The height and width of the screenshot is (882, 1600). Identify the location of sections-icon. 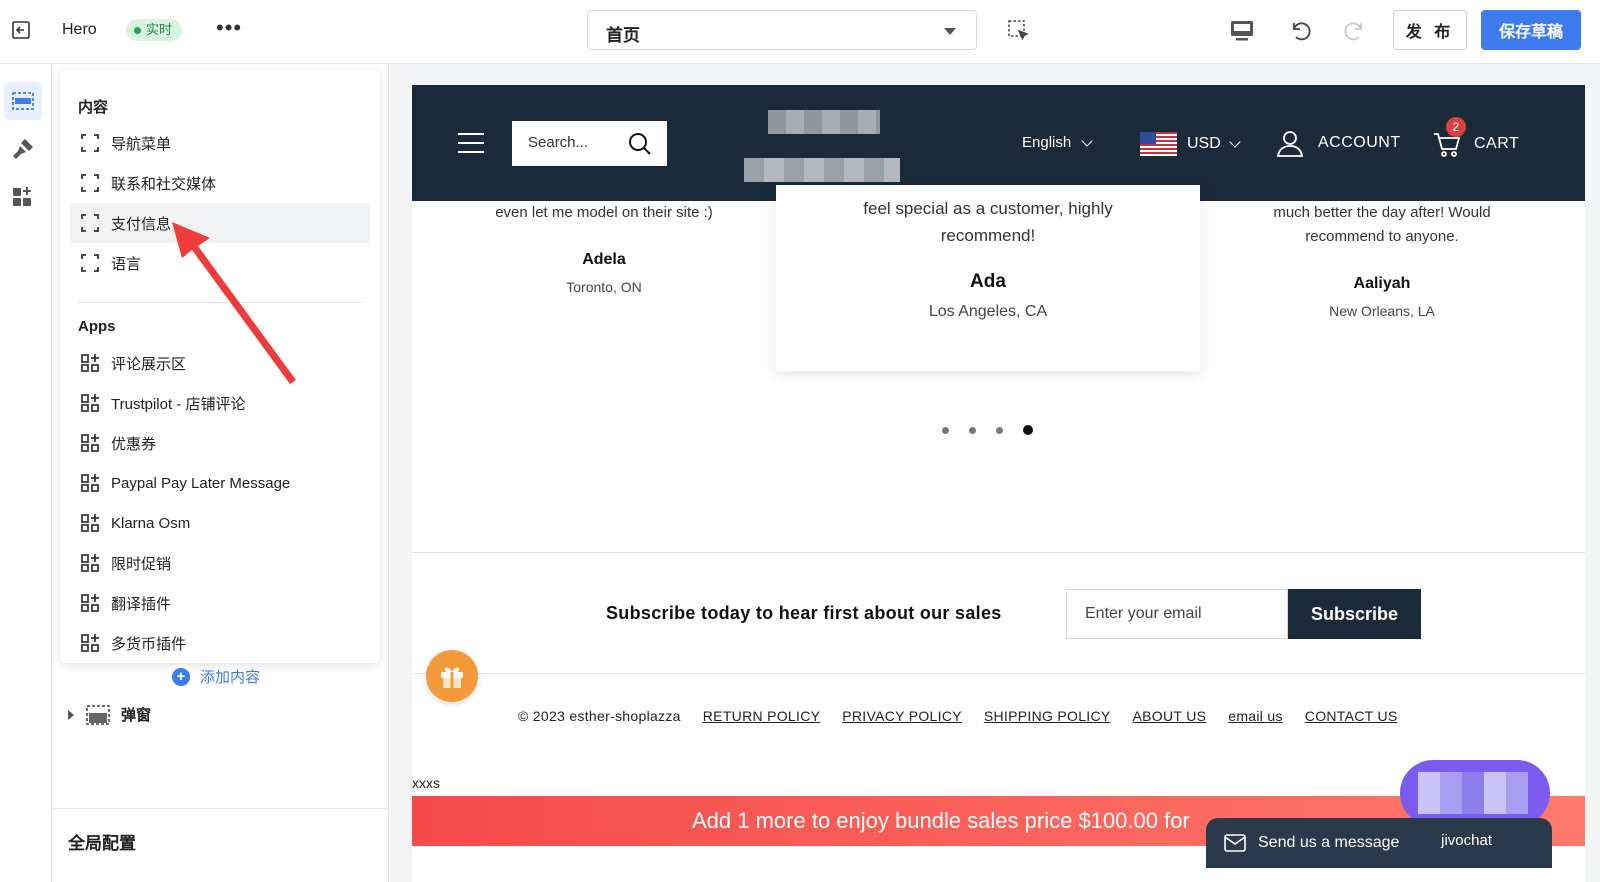
(23, 101).